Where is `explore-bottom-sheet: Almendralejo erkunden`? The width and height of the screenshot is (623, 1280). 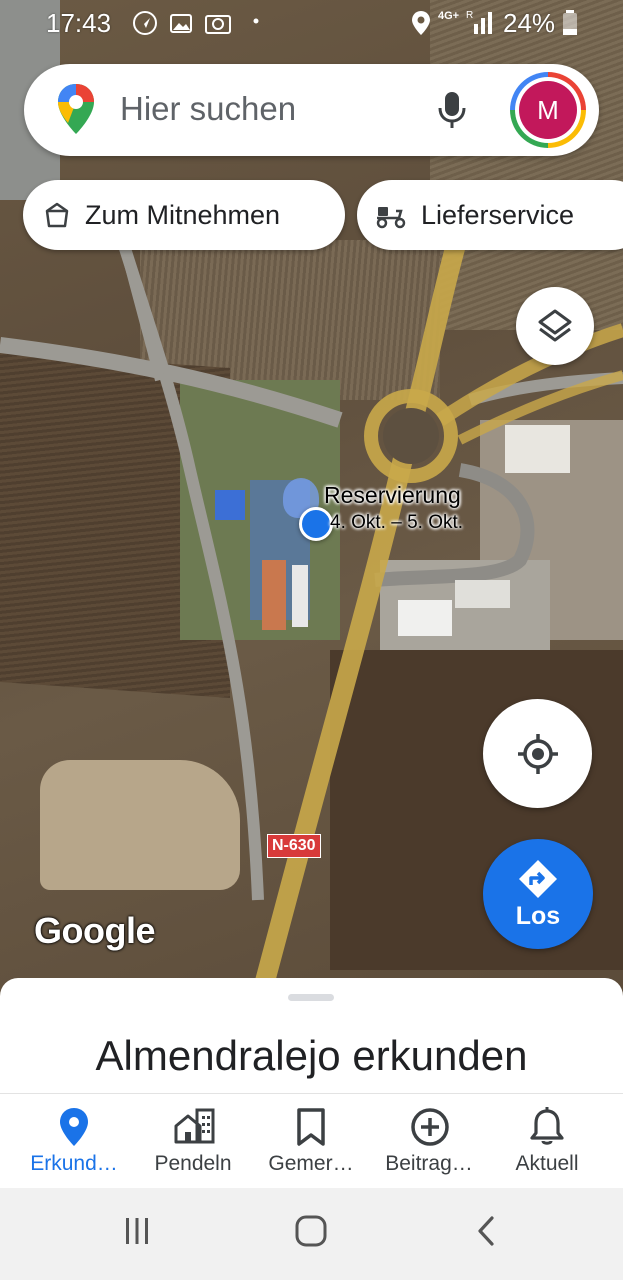 explore-bottom-sheet: Almendralejo erkunden is located at coordinates (311, 1036).